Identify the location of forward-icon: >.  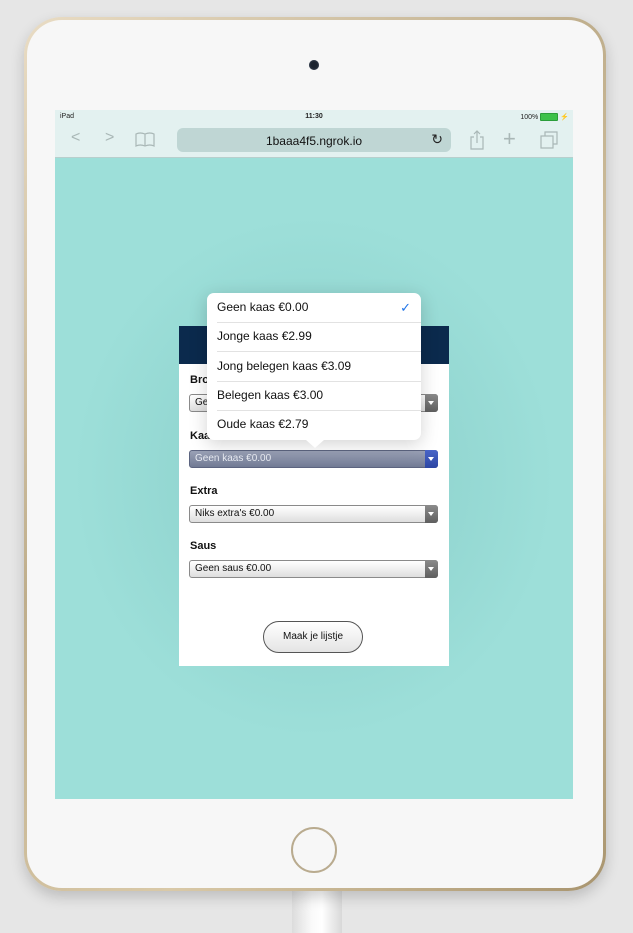
(109, 138).